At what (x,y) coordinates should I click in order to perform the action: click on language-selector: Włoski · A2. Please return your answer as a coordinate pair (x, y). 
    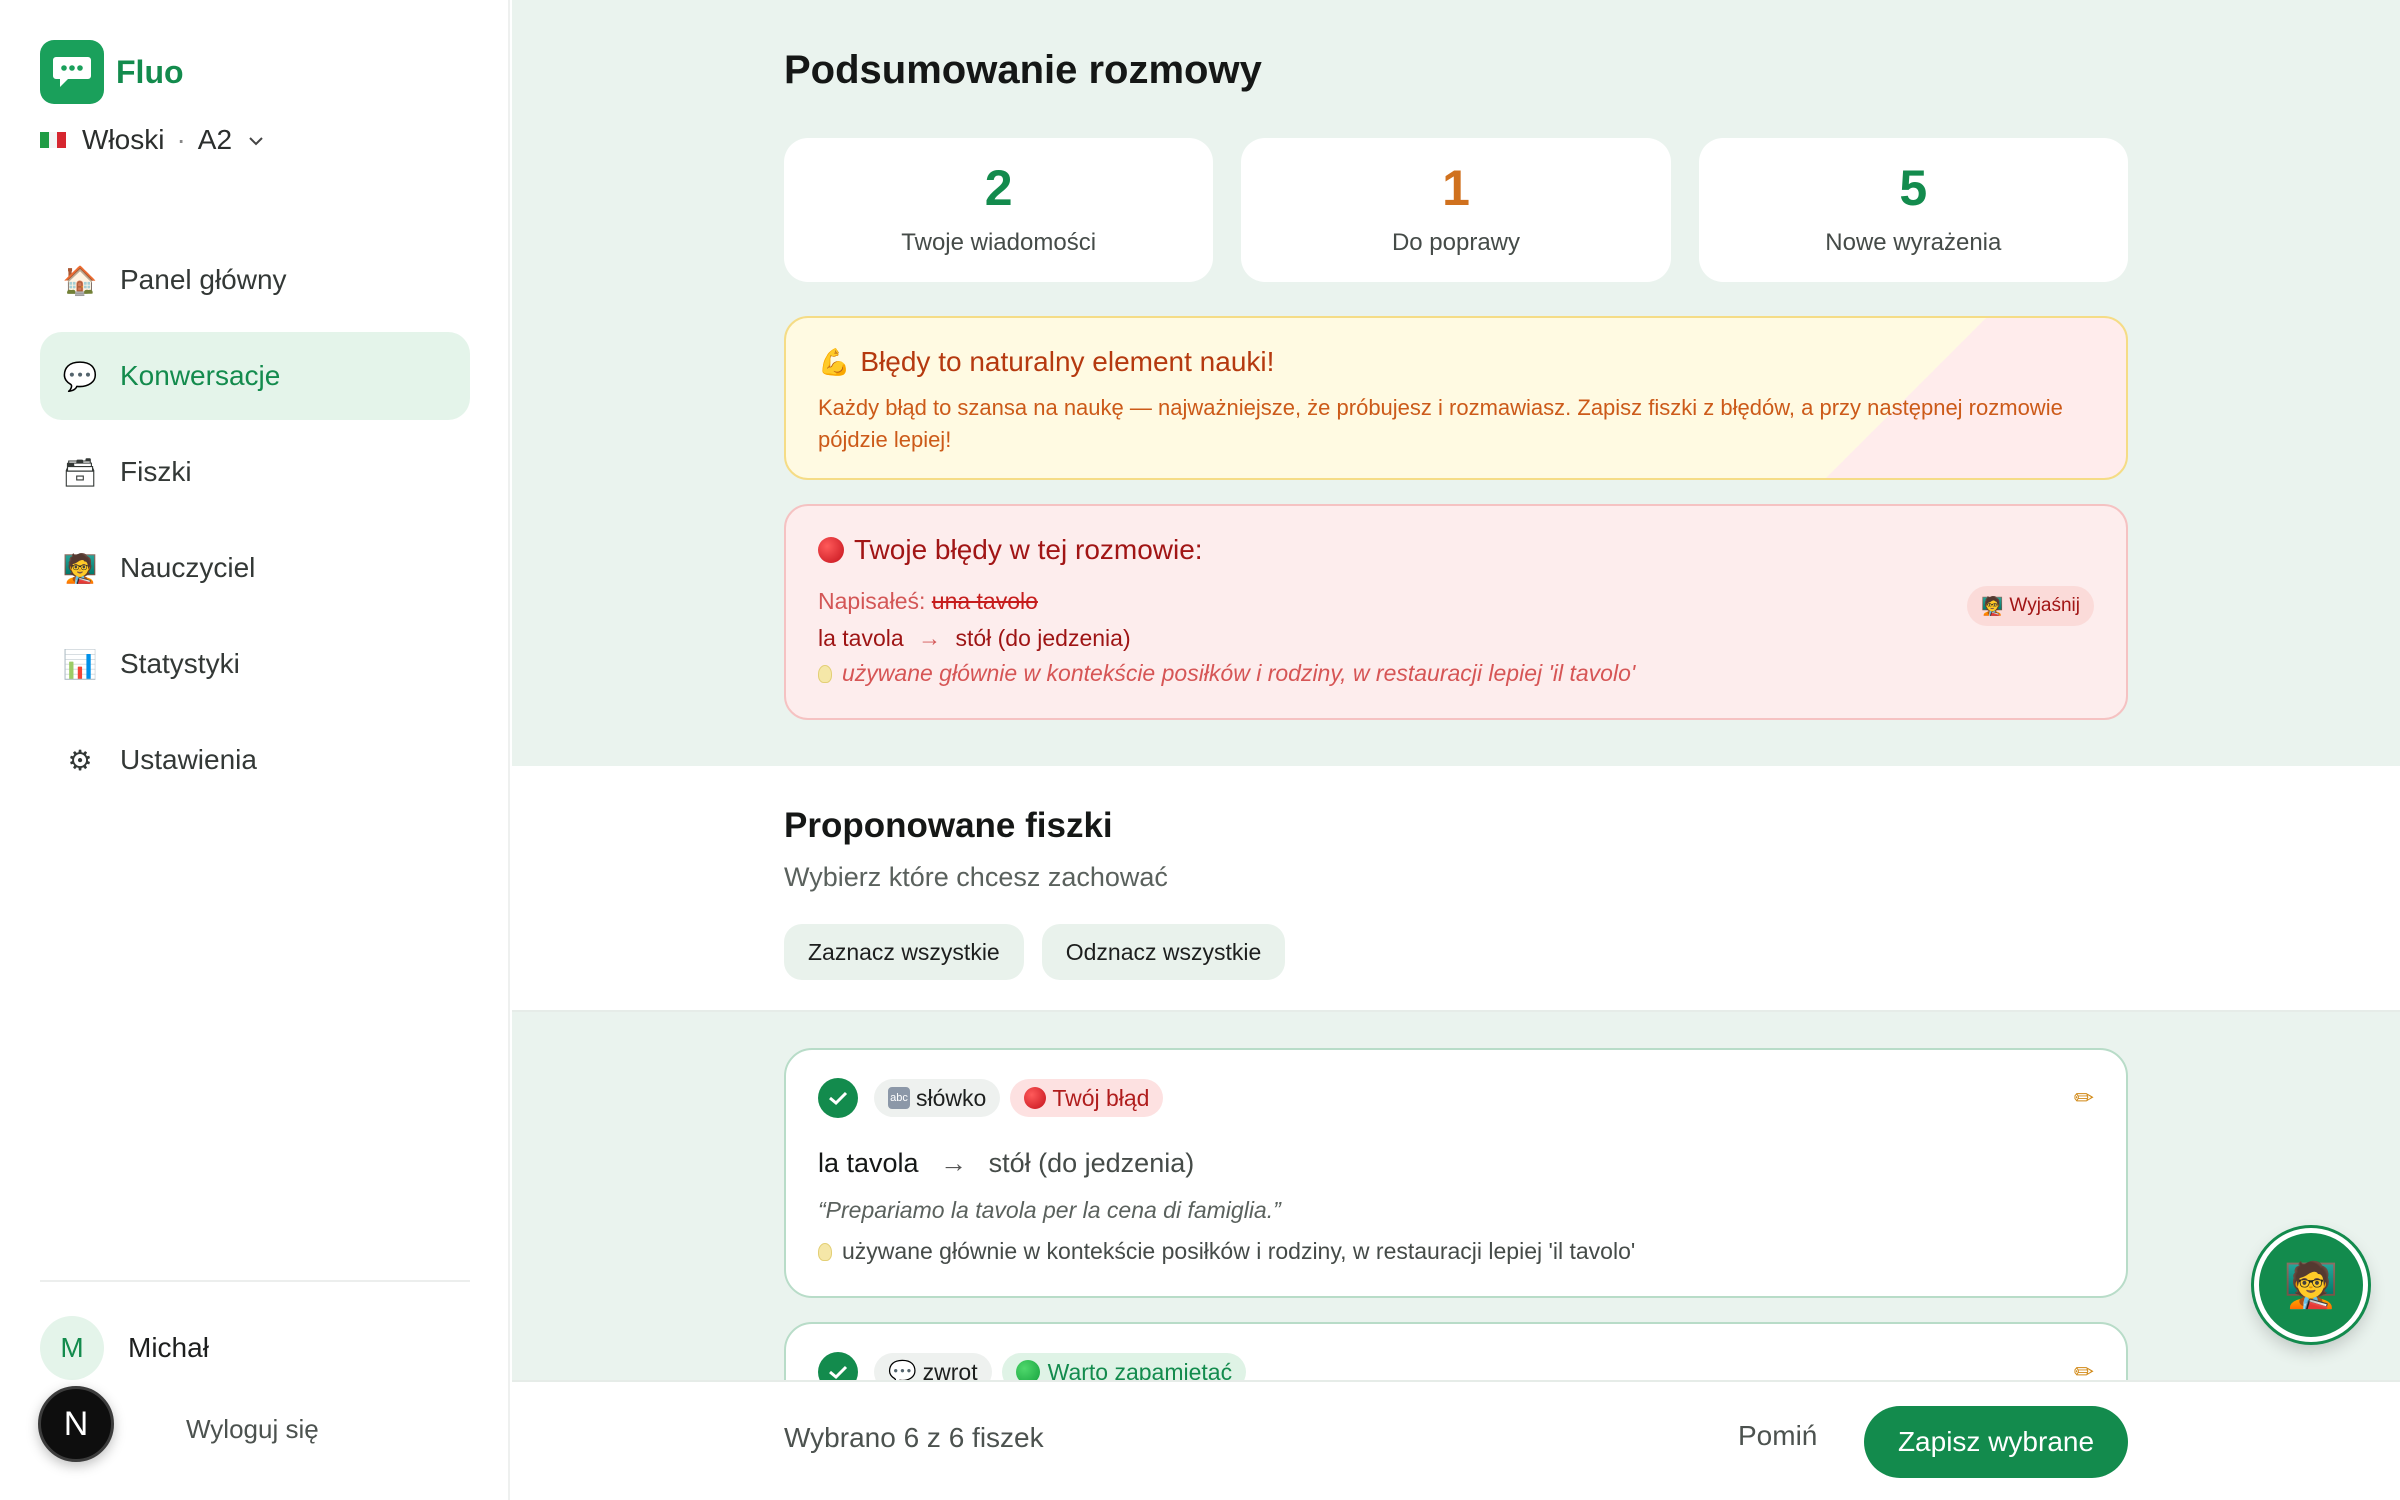
    Looking at the image, I should click on (152, 140).